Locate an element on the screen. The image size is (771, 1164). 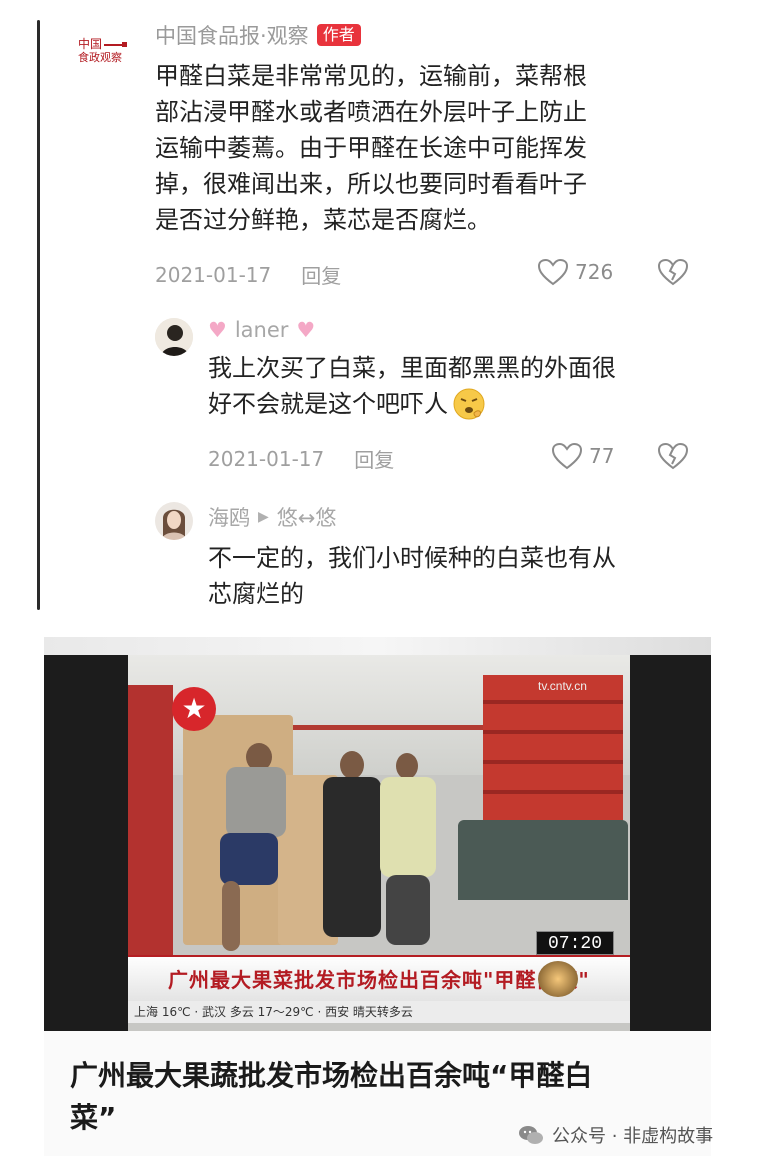
video-clock: 07:20 is located at coordinates (575, 943).